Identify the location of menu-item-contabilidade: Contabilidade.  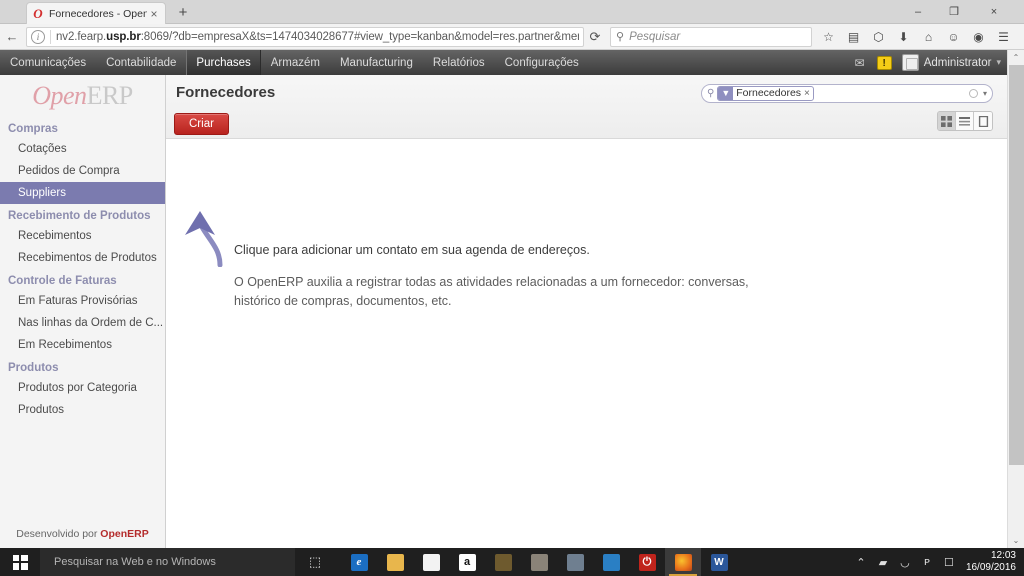
(141, 62).